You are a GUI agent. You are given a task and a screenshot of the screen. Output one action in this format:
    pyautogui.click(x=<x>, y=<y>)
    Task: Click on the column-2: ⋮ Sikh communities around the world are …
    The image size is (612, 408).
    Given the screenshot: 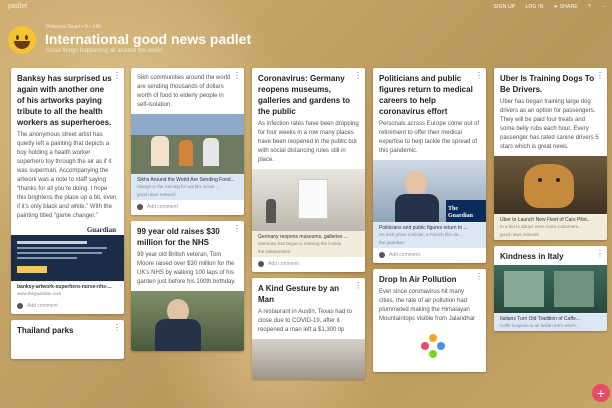 What is the action you would take?
    pyautogui.click(x=187, y=212)
    